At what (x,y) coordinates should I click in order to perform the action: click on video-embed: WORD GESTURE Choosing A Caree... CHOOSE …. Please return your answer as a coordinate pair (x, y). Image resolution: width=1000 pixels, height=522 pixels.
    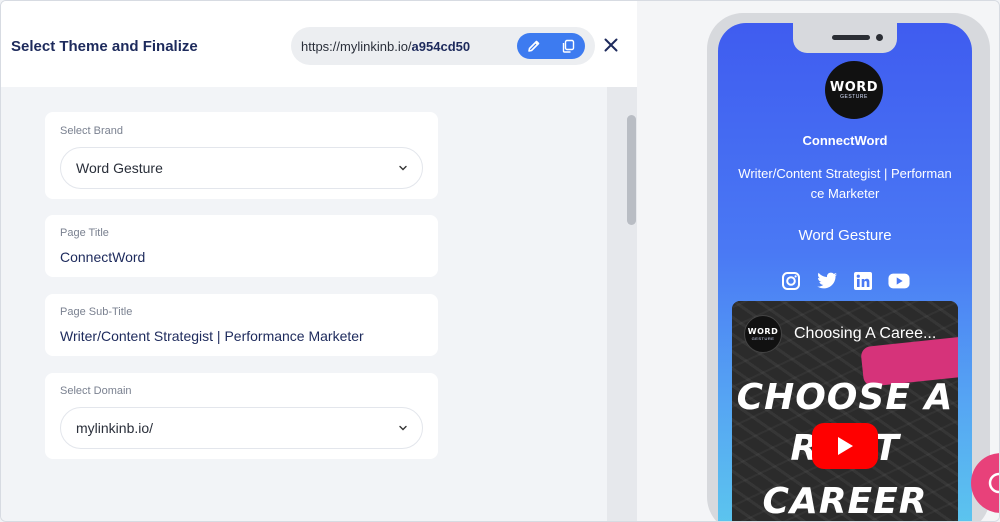
    Looking at the image, I should click on (845, 411).